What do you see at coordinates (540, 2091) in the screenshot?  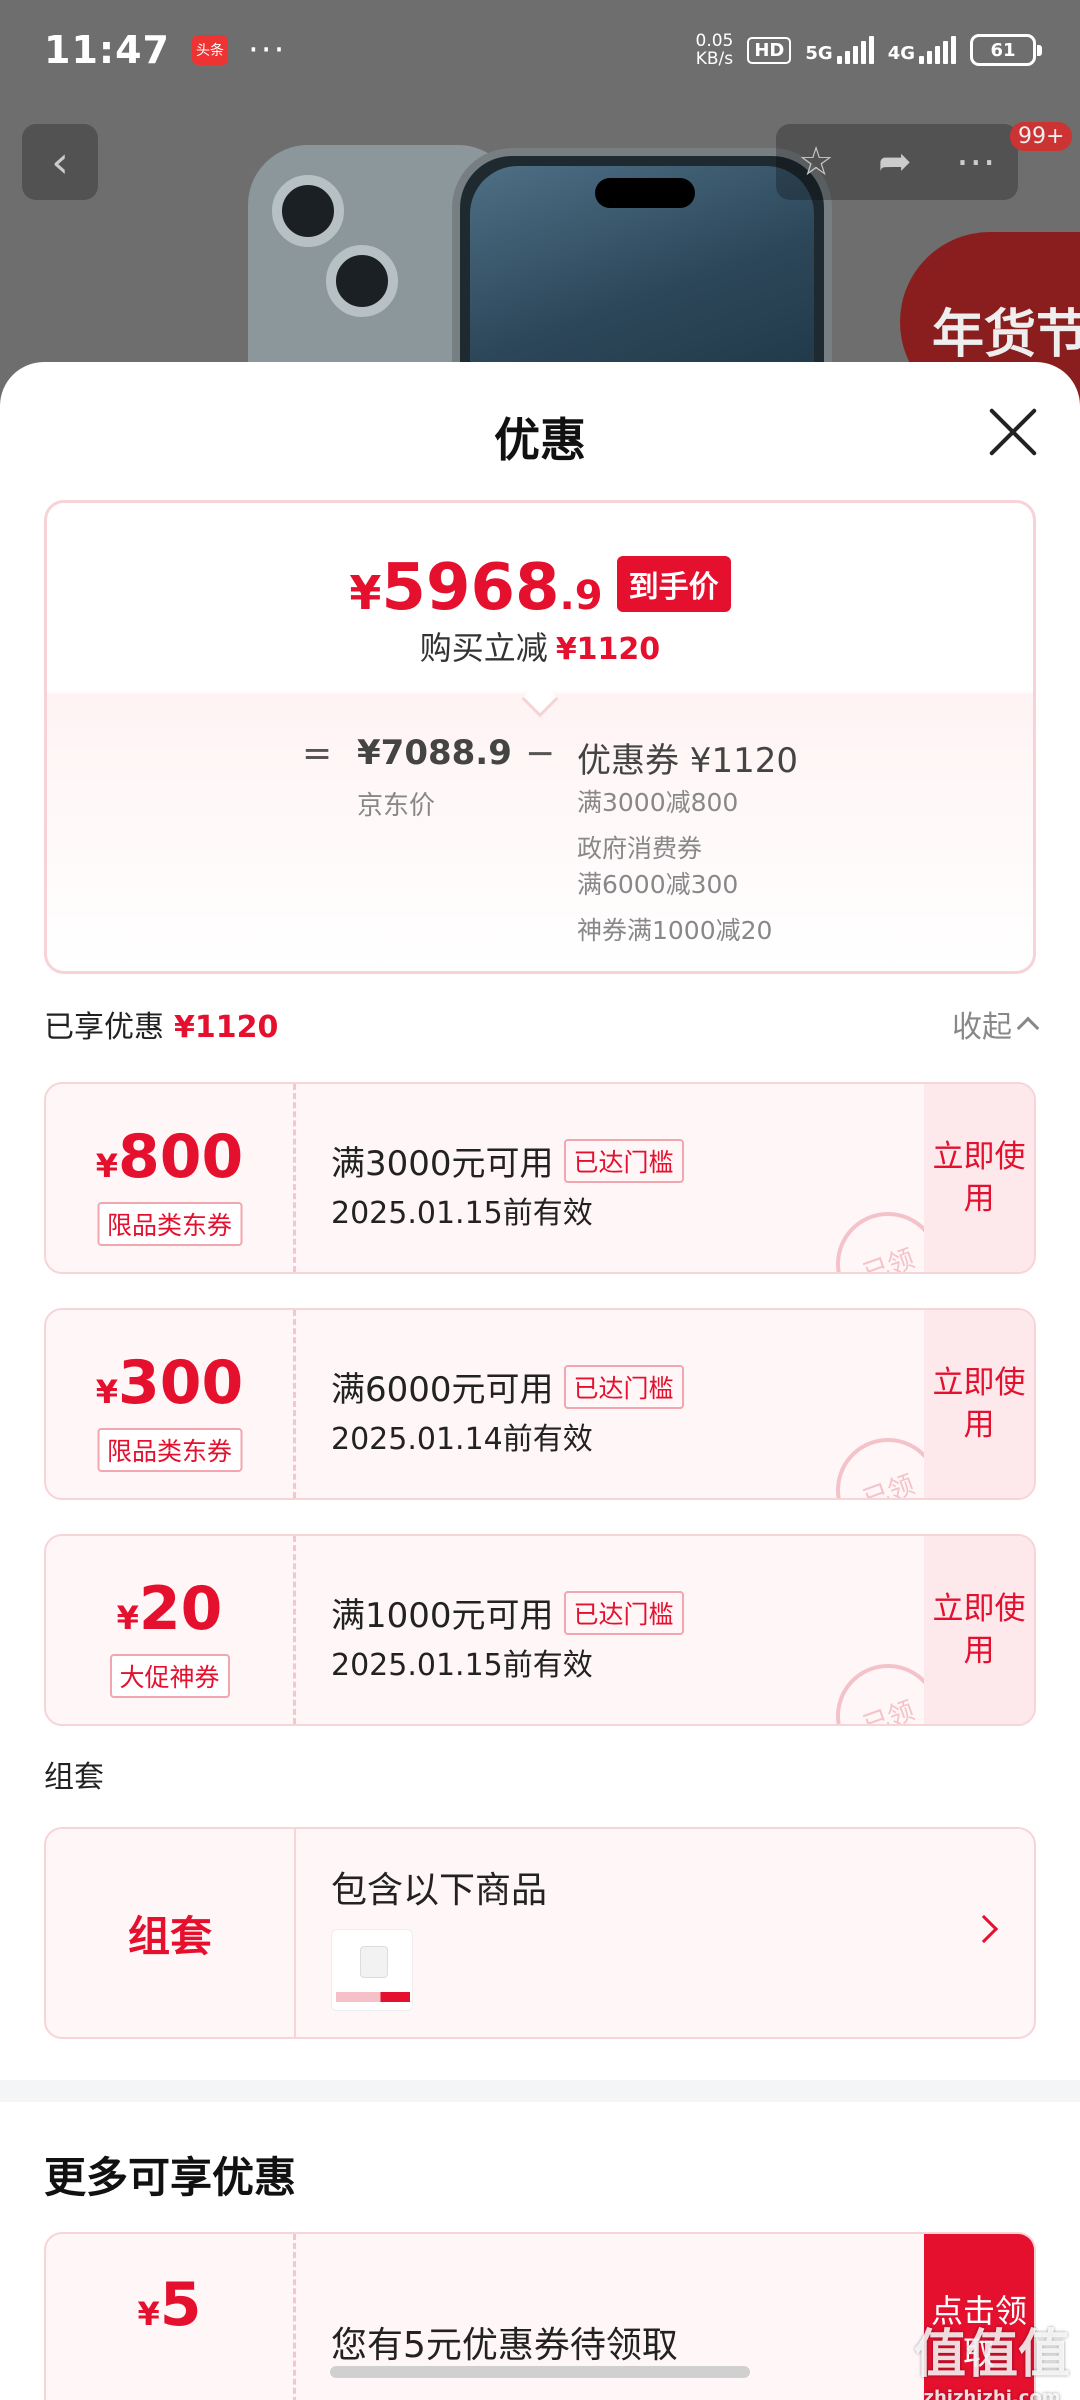 I see `section-divider` at bounding box center [540, 2091].